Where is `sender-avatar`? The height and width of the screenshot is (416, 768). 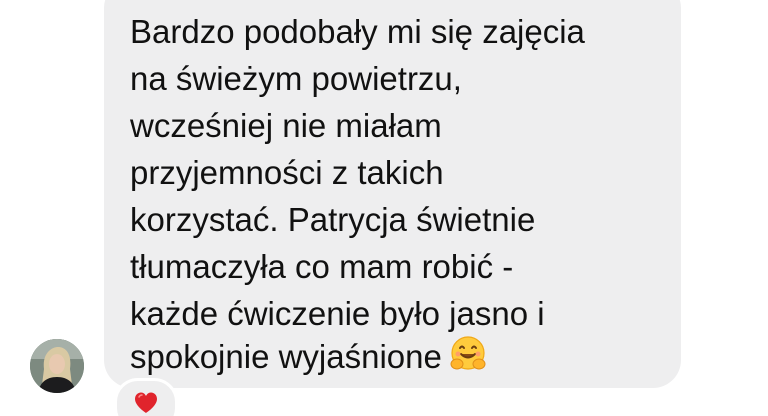
sender-avatar is located at coordinates (57, 366).